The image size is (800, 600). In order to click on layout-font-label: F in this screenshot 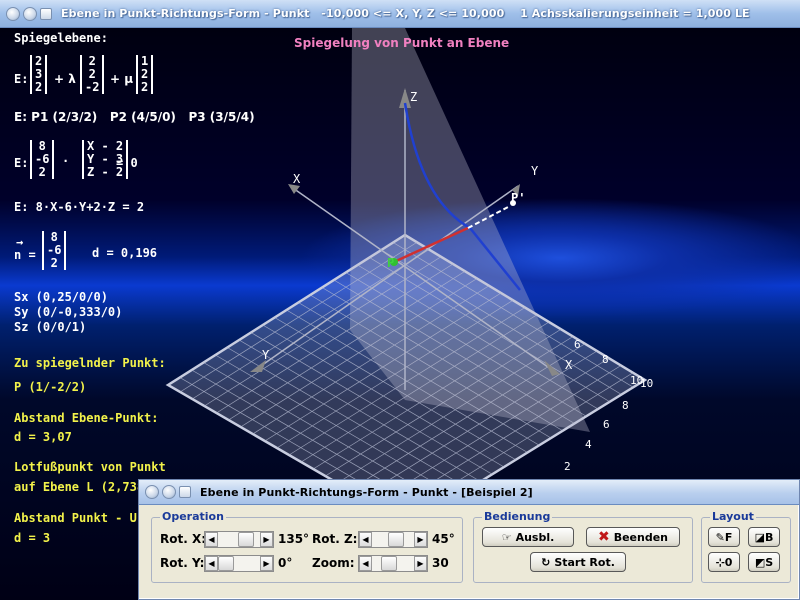, I will do `click(728, 537)`.